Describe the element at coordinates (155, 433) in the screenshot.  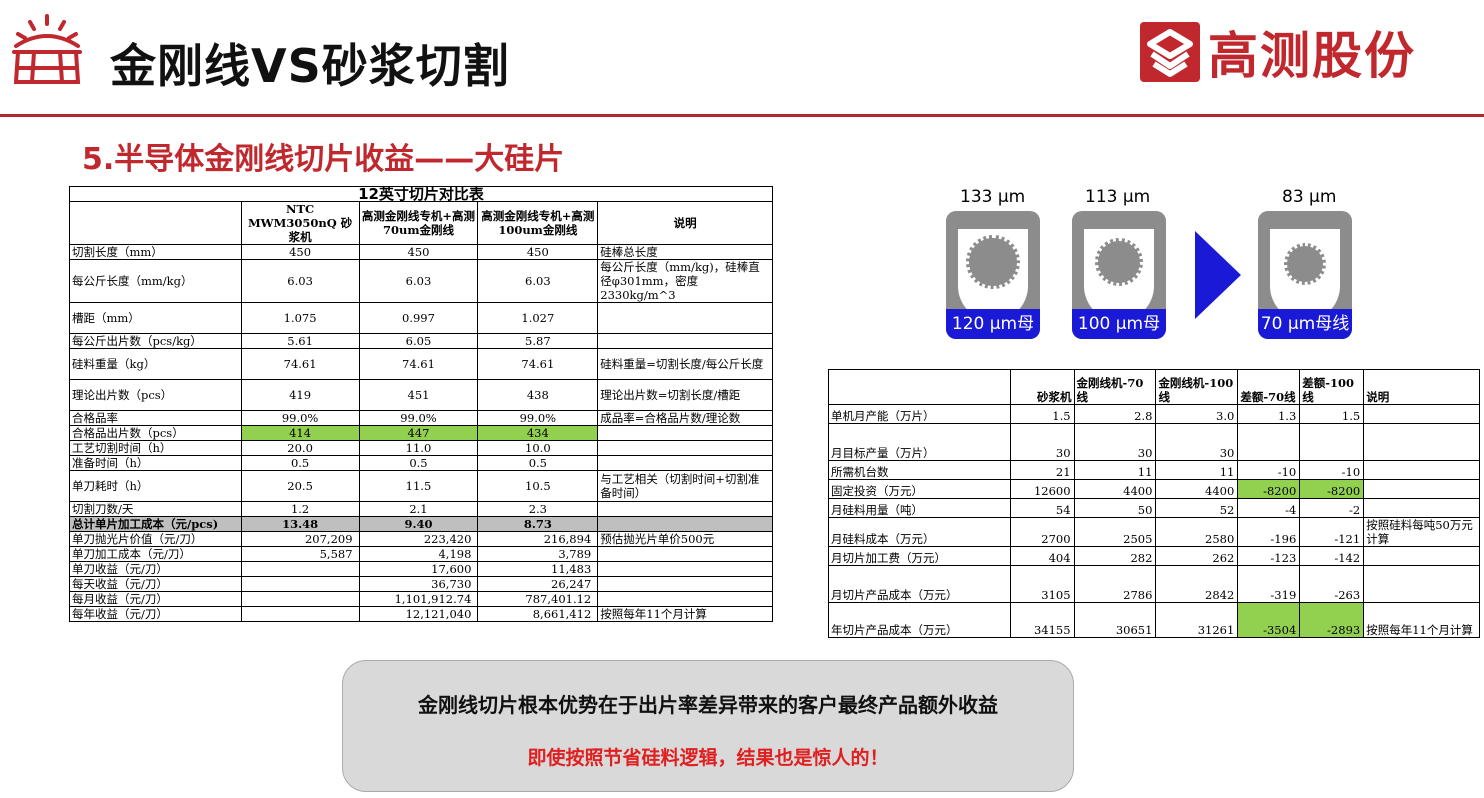
I see `row-label: 合格品出片数（pcs）` at that location.